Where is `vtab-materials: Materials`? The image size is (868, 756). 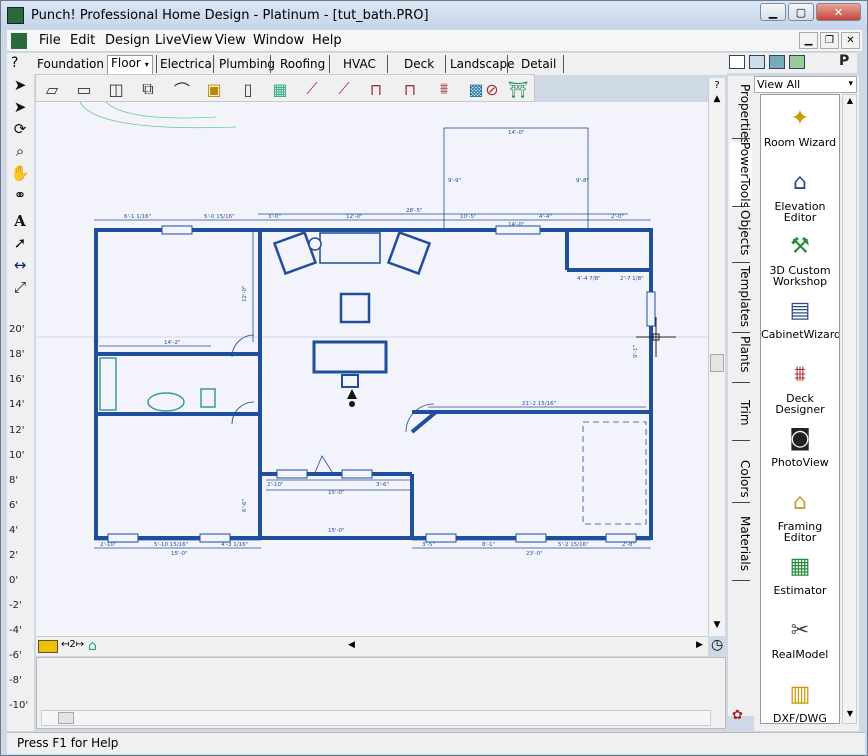
vtab-materials: Materials is located at coordinates (741, 543).